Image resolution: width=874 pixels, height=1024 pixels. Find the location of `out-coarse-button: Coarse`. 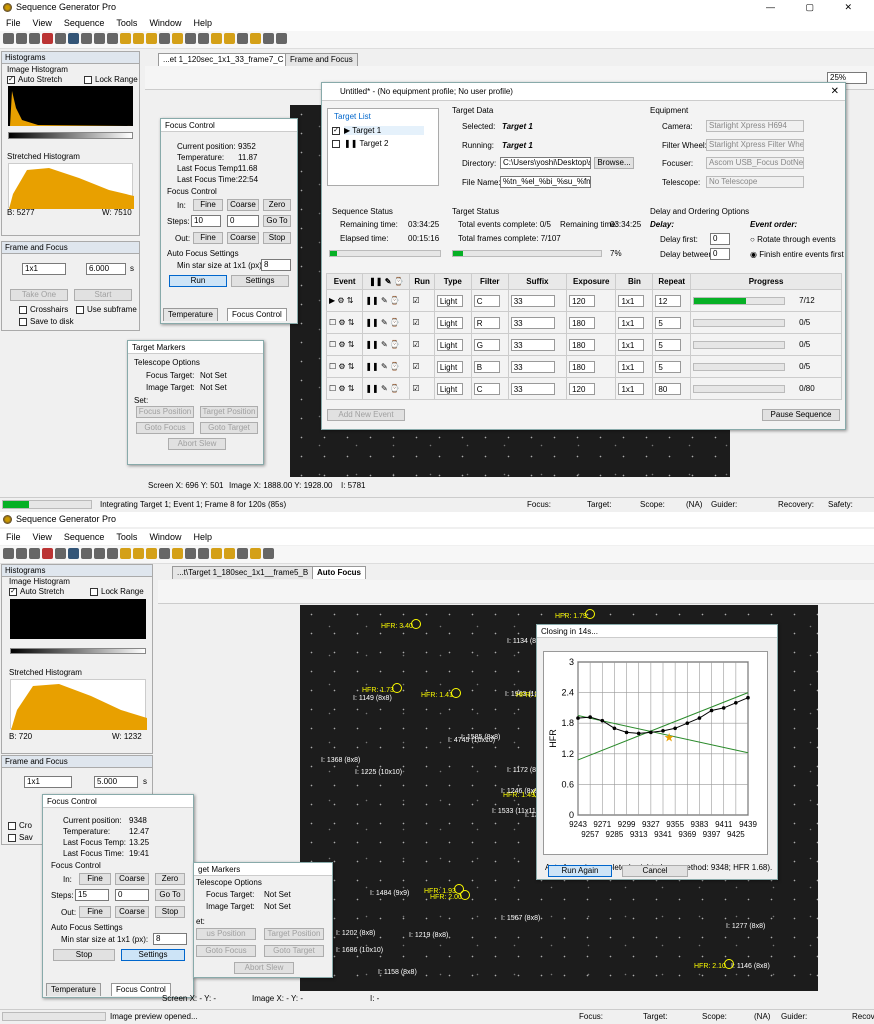

out-coarse-button: Coarse is located at coordinates (243, 238).